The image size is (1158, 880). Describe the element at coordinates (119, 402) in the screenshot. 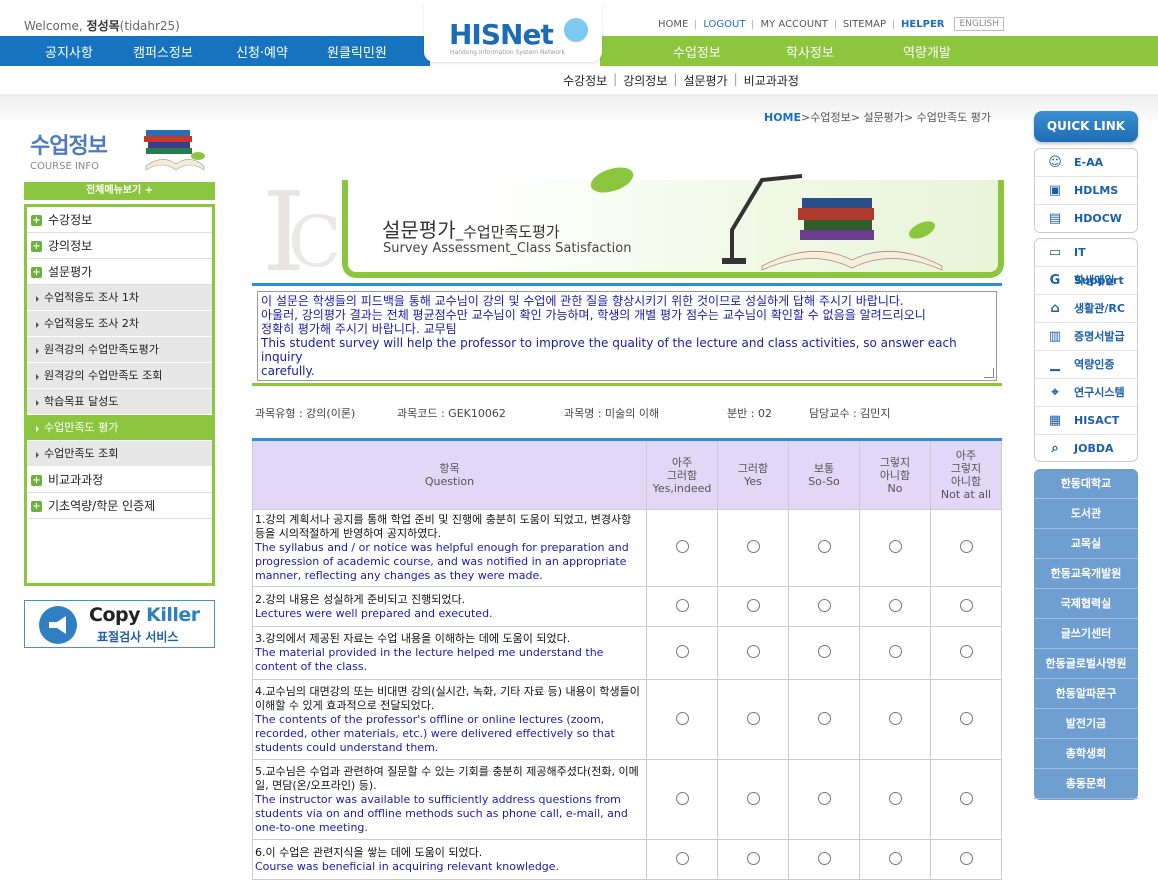

I see `sidebar-item: 학습목표 달성도` at that location.